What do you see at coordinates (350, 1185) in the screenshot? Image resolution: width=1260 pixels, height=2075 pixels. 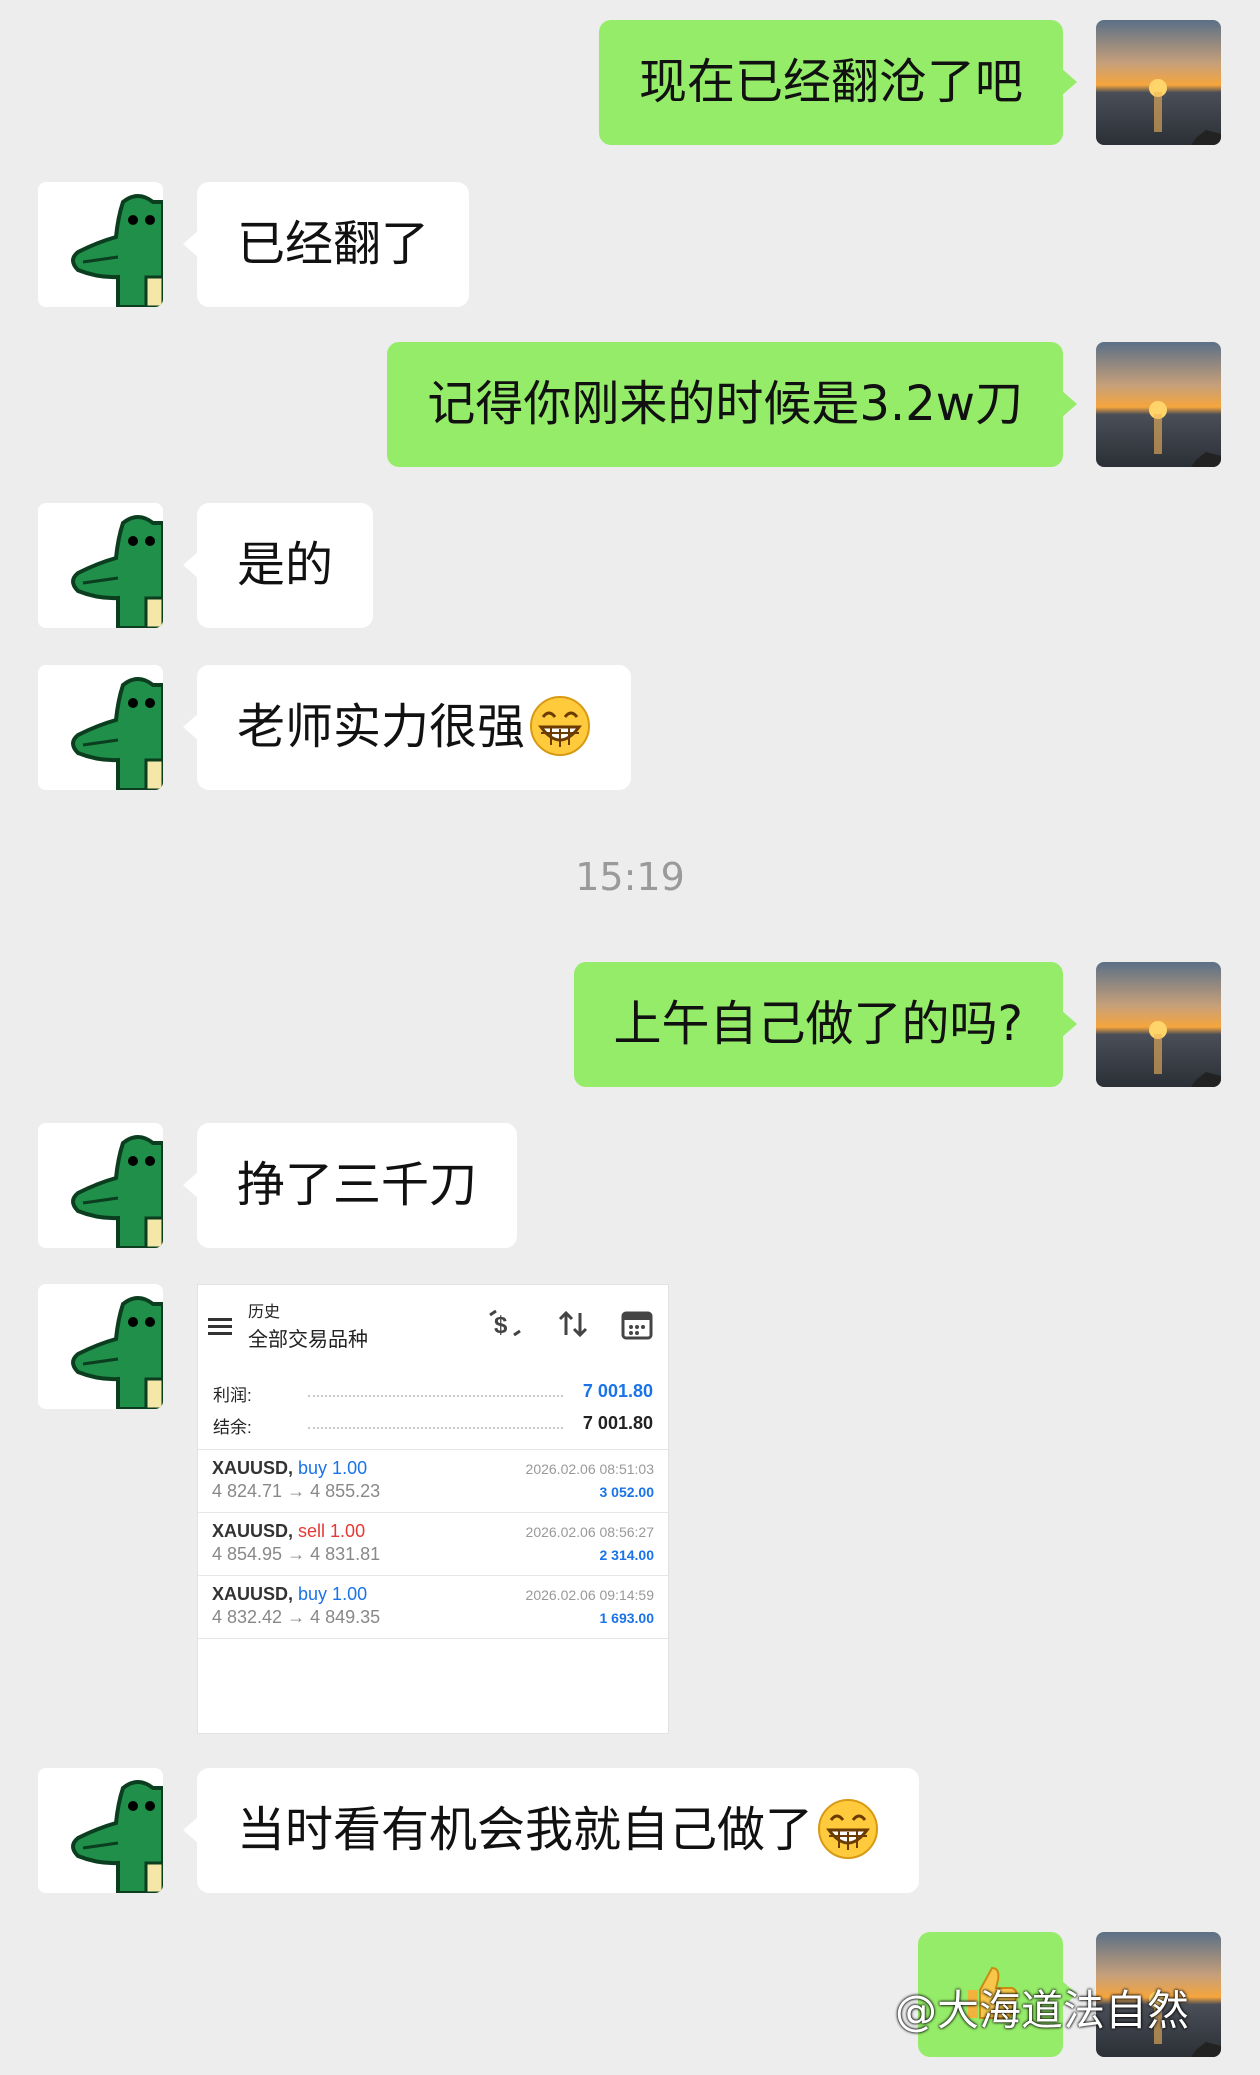 I see `message-bubble-received: 挣了三千刀` at bounding box center [350, 1185].